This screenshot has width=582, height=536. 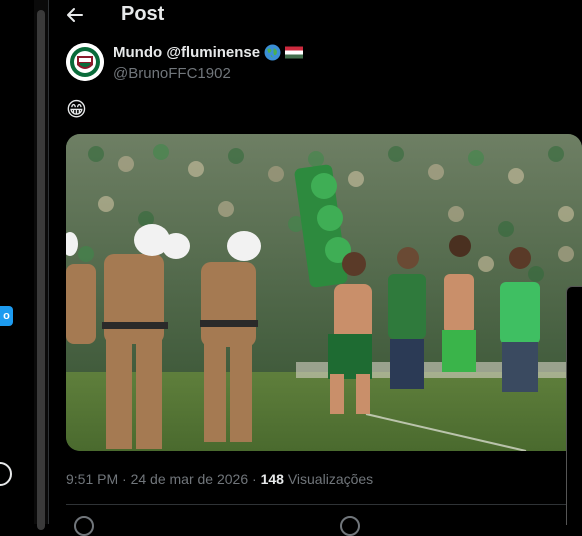 I want to click on globe-icon, so click(x=272, y=52).